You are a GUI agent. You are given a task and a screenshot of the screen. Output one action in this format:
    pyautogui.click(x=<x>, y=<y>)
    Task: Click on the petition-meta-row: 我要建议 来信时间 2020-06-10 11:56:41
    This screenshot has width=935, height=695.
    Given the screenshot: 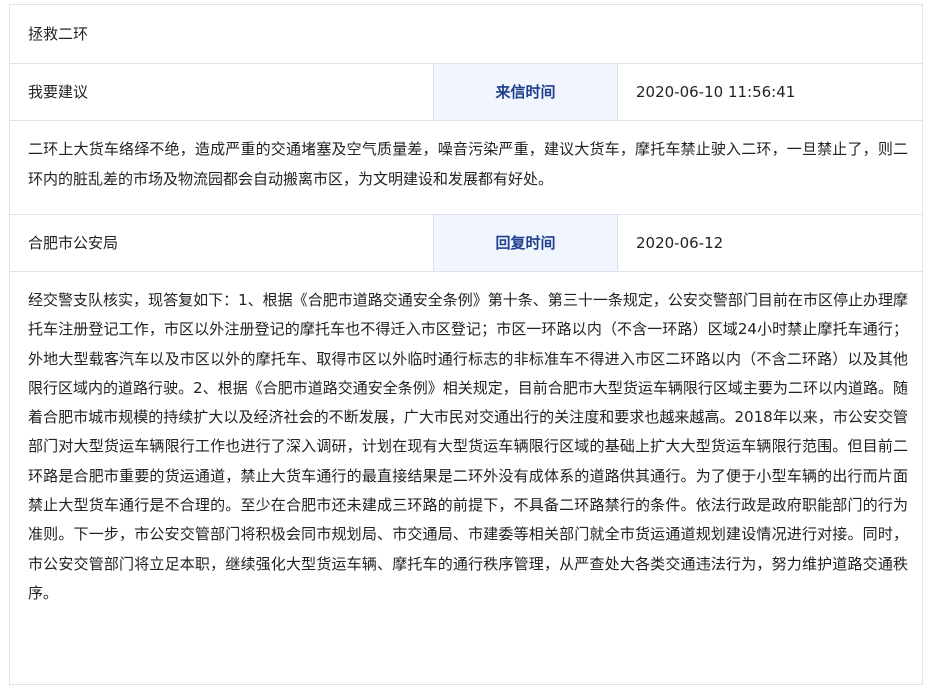 What is the action you would take?
    pyautogui.click(x=466, y=92)
    